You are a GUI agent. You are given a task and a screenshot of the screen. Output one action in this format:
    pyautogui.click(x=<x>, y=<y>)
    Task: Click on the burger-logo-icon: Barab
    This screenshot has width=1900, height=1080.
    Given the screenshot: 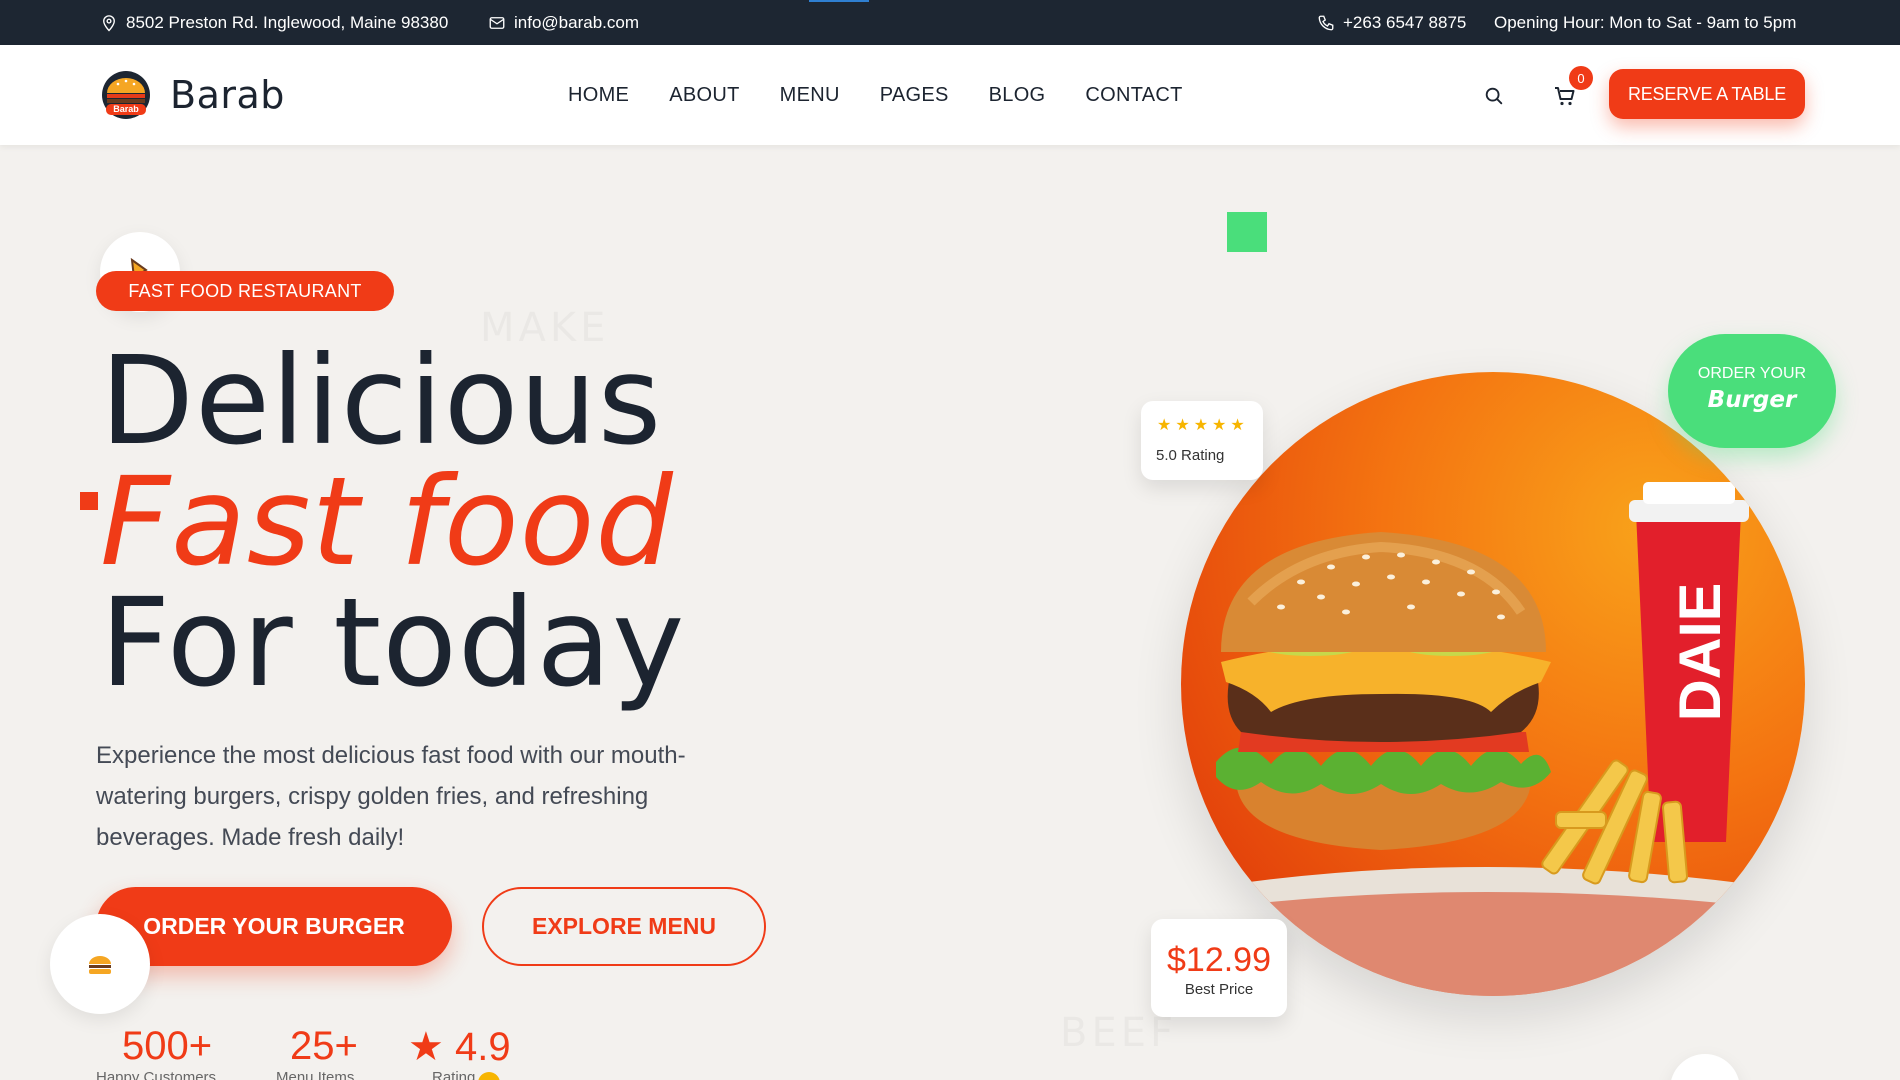 What is the action you would take?
    pyautogui.click(x=126, y=95)
    